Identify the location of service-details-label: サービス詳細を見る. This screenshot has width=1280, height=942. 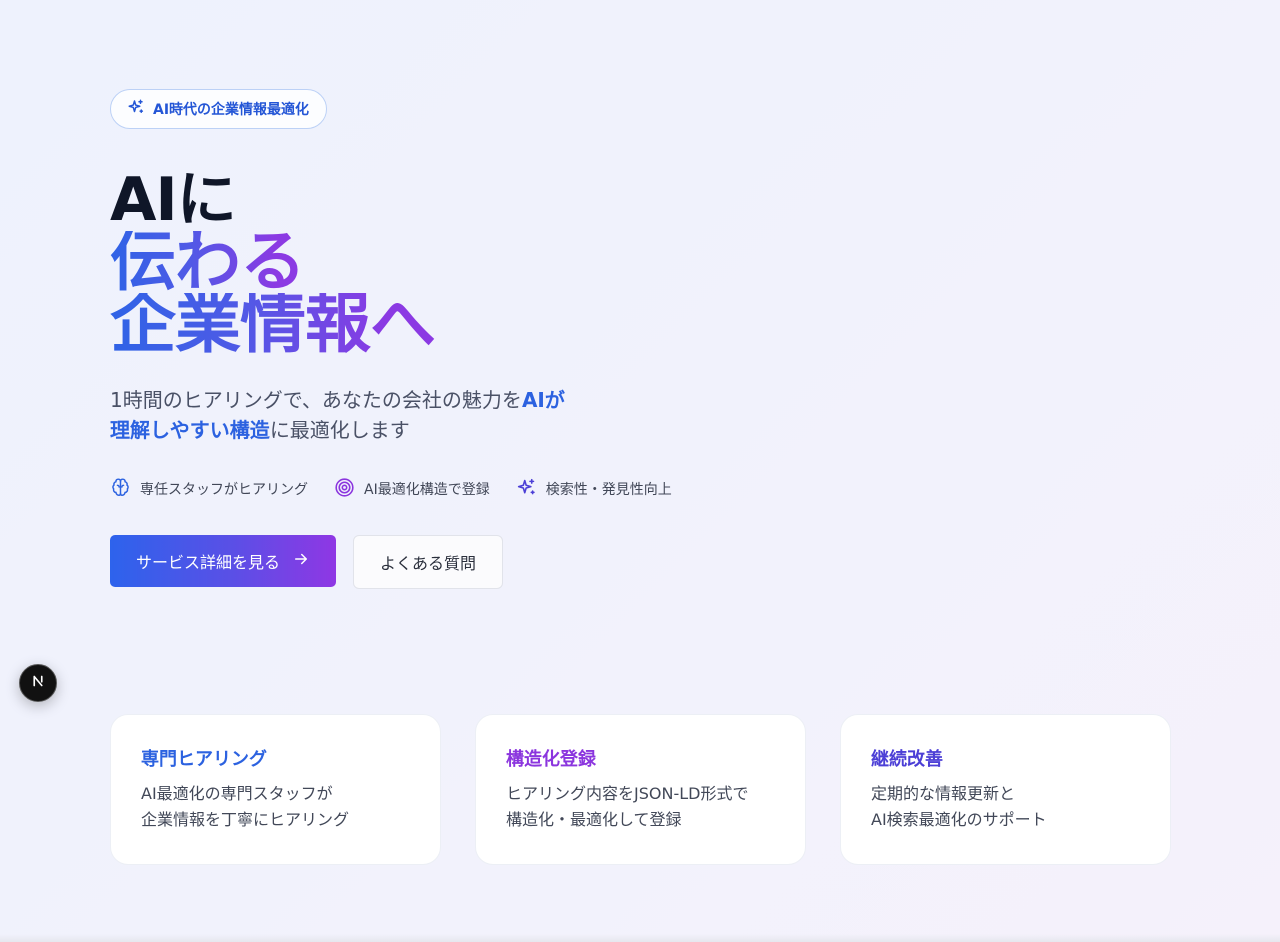
(208, 562).